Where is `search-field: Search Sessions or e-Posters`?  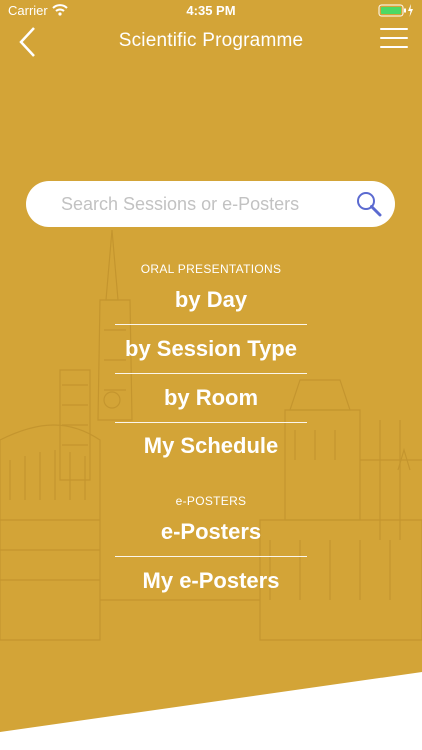 search-field: Search Sessions or e-Posters is located at coordinates (210, 204).